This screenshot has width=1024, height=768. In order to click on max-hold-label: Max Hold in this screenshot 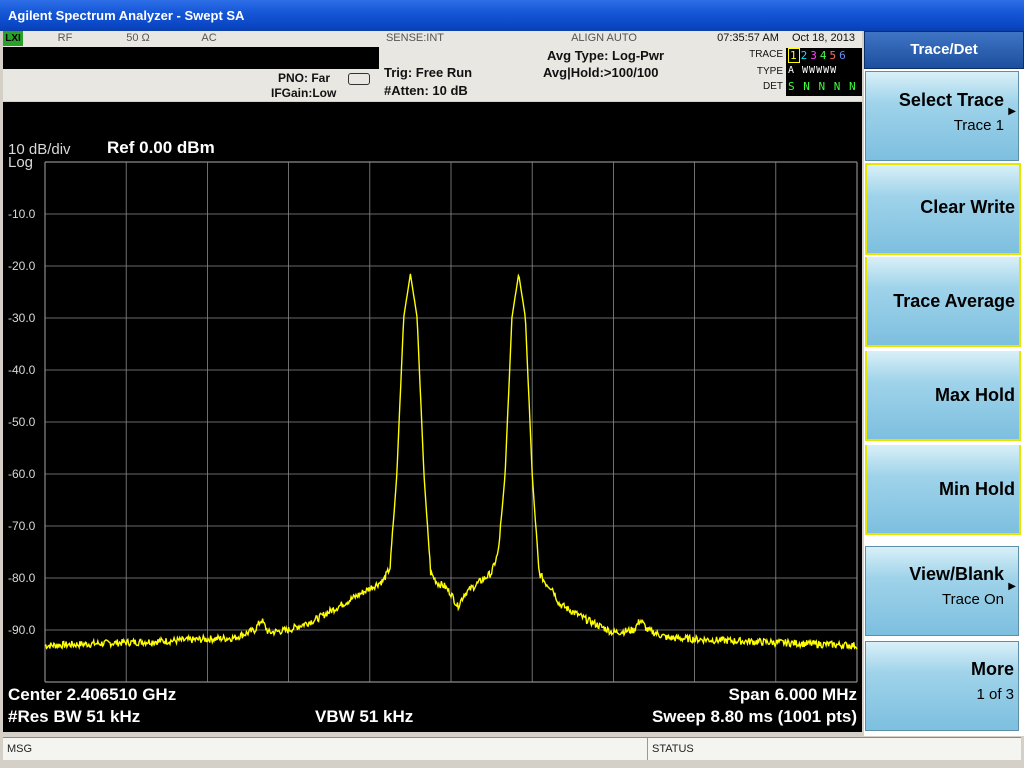, I will do `click(974, 395)`.